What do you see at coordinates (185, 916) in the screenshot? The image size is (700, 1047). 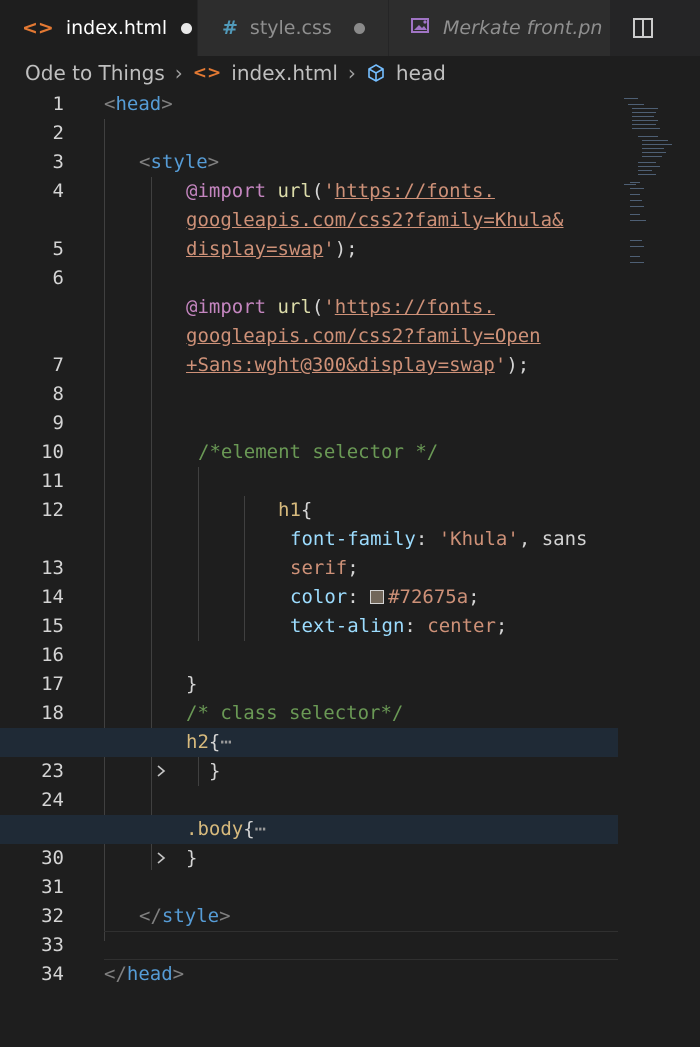 I see `code-line: </style>` at bounding box center [185, 916].